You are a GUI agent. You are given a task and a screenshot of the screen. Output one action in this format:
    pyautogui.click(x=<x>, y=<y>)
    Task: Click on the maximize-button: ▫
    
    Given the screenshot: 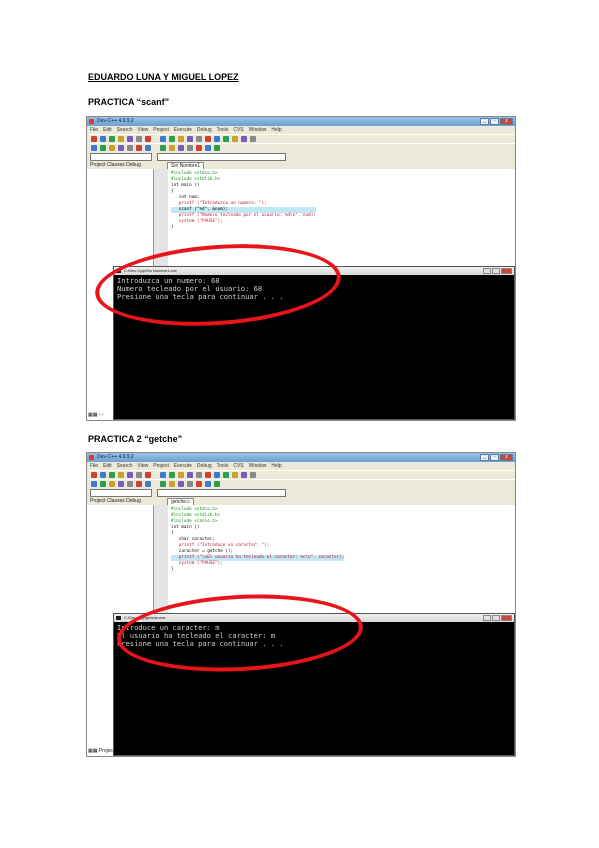 What is the action you would take?
    pyautogui.click(x=494, y=457)
    